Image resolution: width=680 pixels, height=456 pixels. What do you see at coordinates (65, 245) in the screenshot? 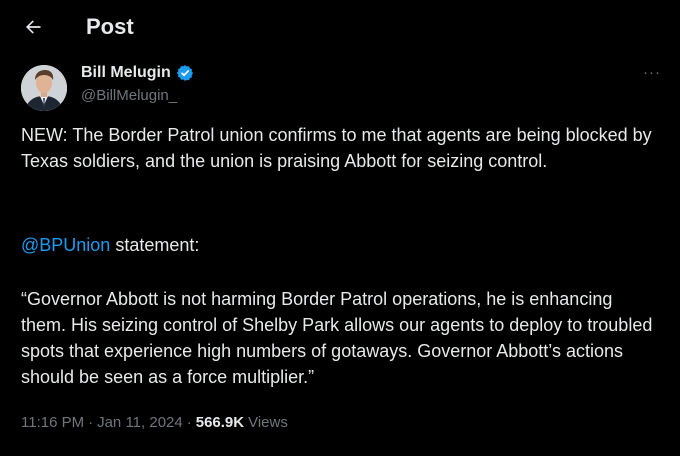
I see `mention-link: @BPUnion` at bounding box center [65, 245].